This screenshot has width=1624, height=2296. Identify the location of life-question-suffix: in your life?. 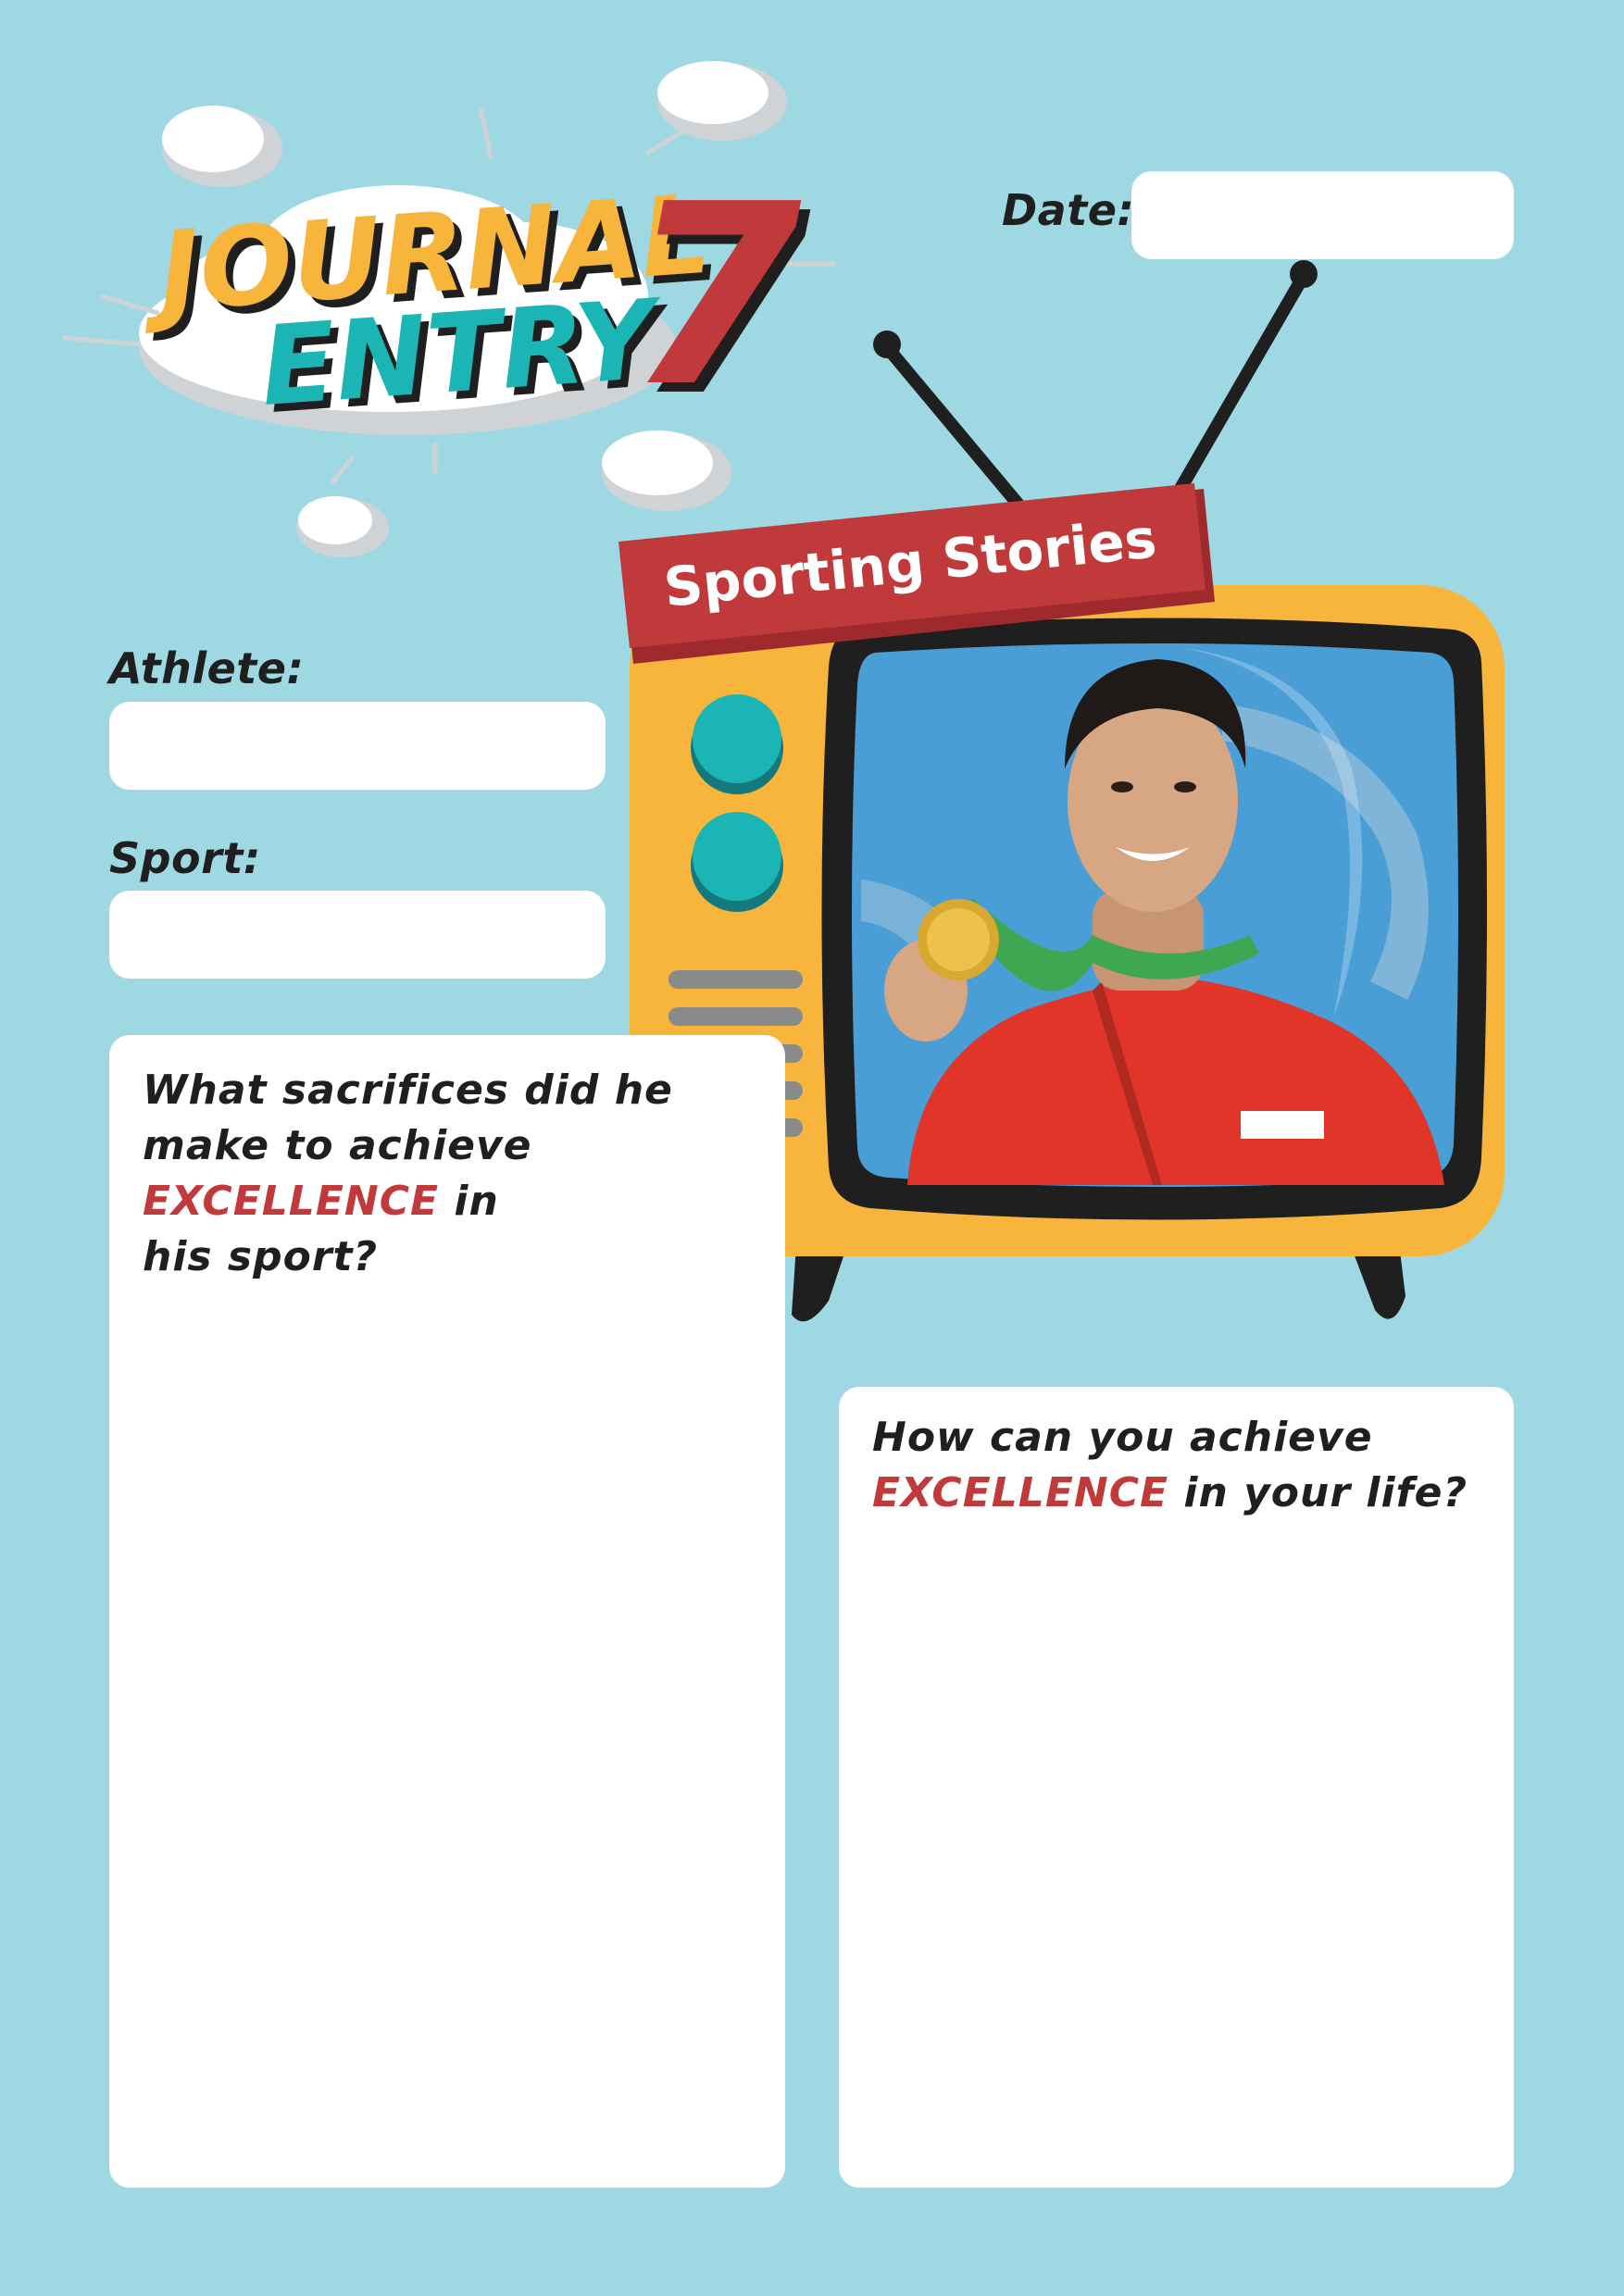
(1318, 1492).